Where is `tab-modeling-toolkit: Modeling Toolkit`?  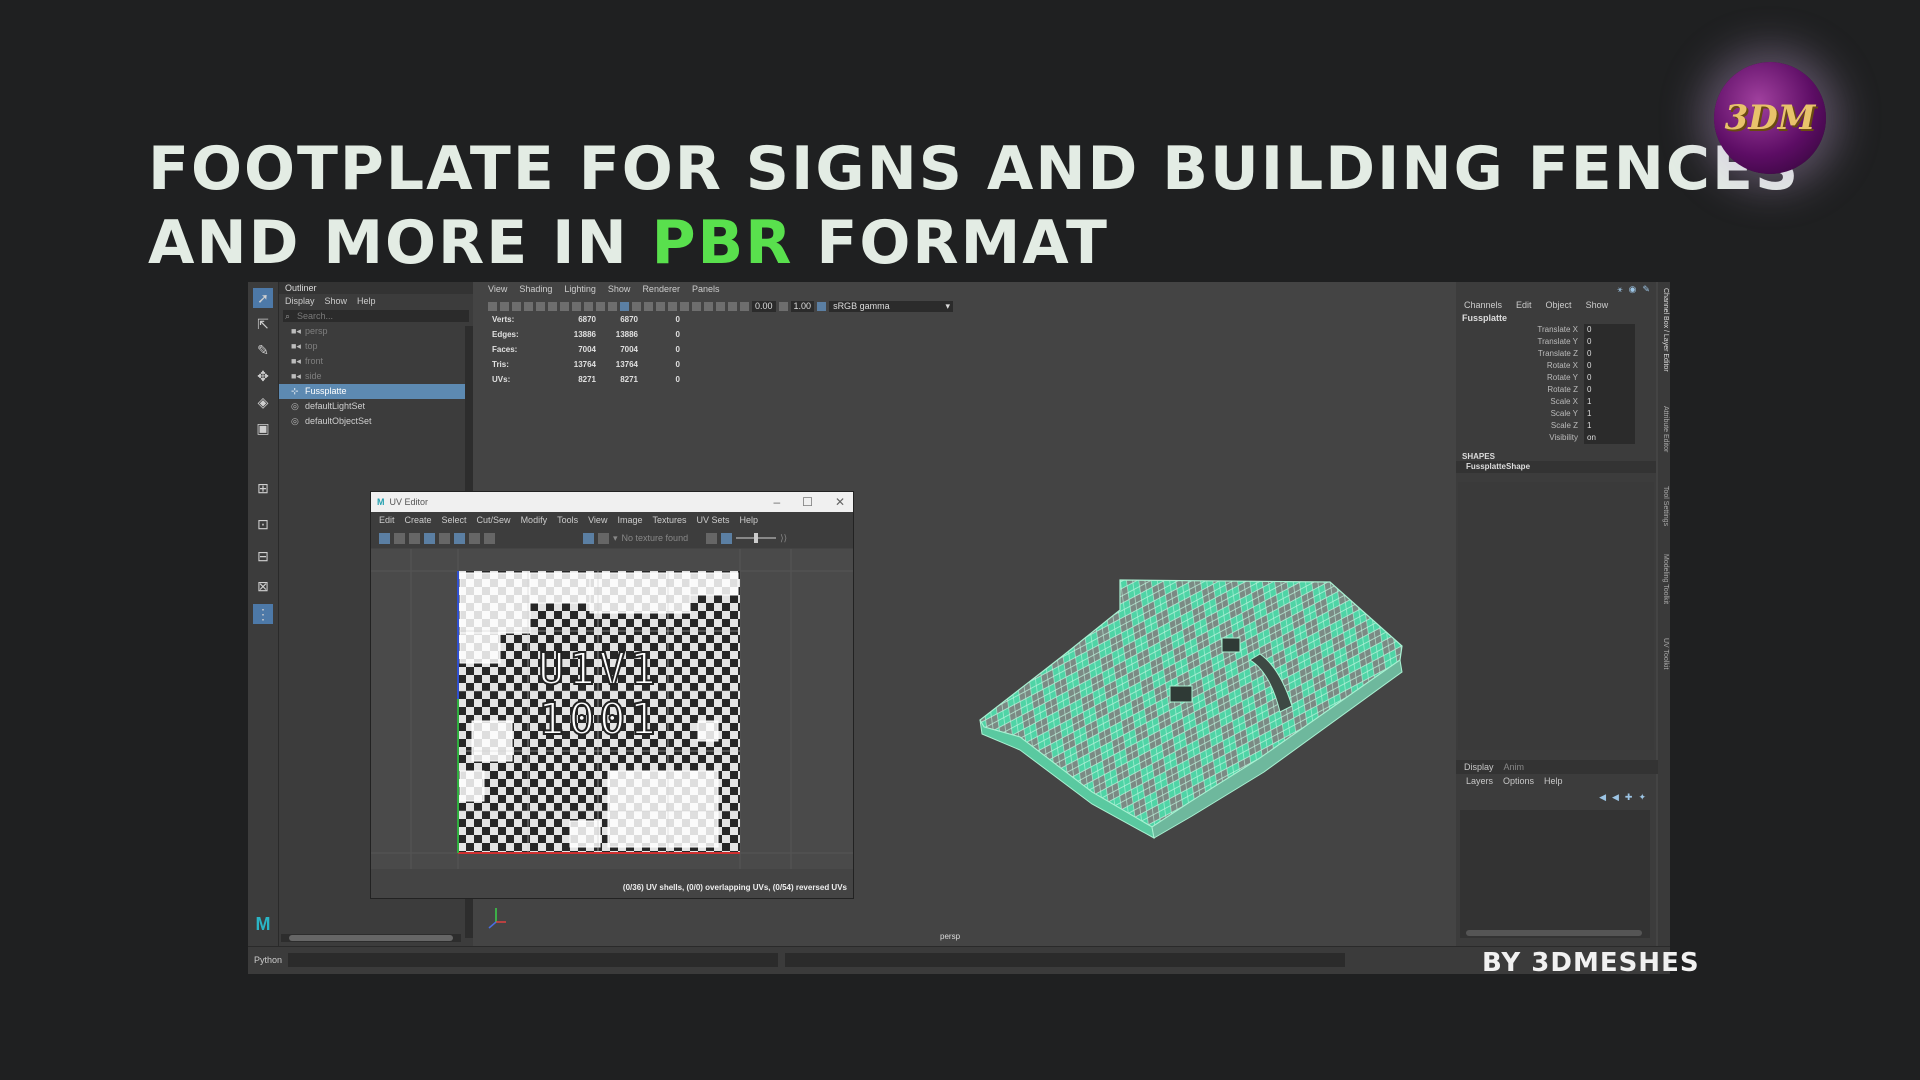
tab-modeling-toolkit: Modeling Toolkit is located at coordinates (1664, 579).